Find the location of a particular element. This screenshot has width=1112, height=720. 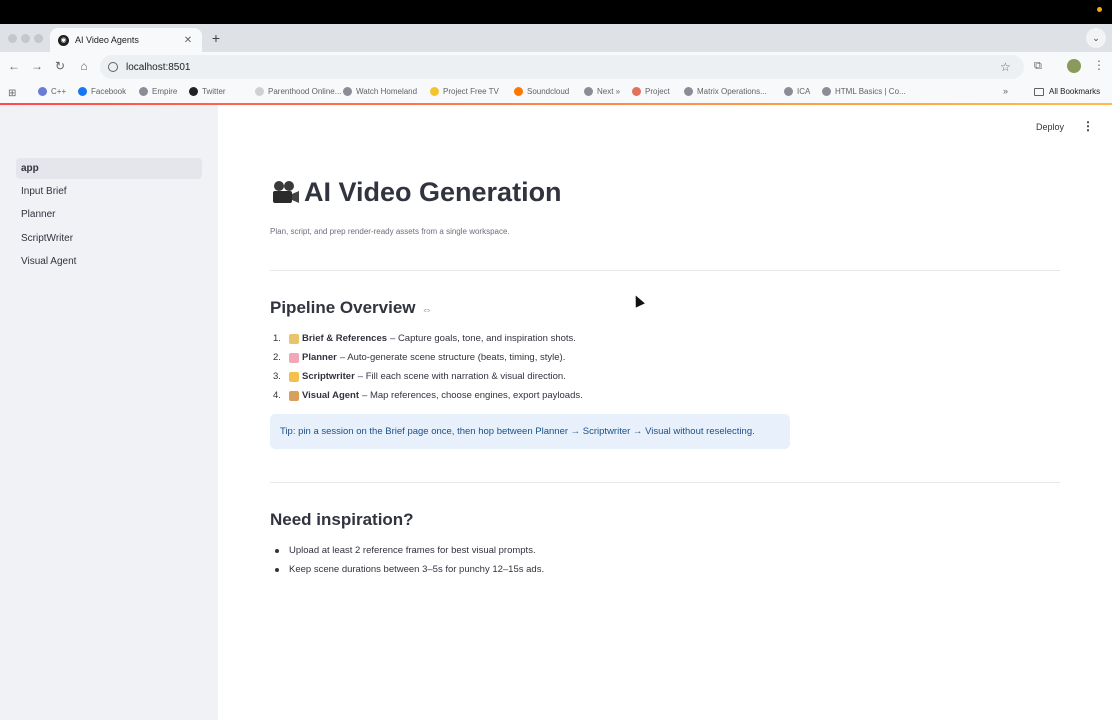

bookmark-item: C++ is located at coordinates (52, 91).